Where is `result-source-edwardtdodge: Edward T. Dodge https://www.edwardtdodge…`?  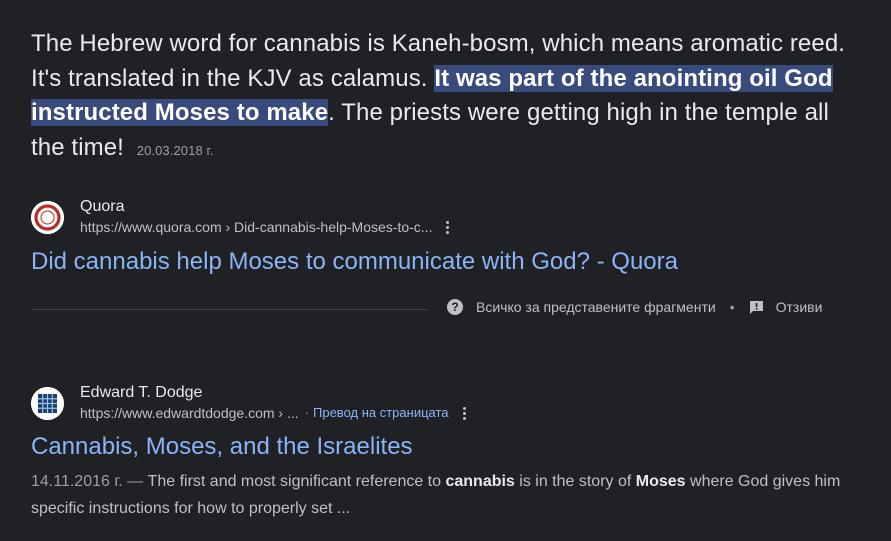
result-source-edwardtdodge: Edward T. Dodge https://www.edwardtdodge… is located at coordinates (248, 403).